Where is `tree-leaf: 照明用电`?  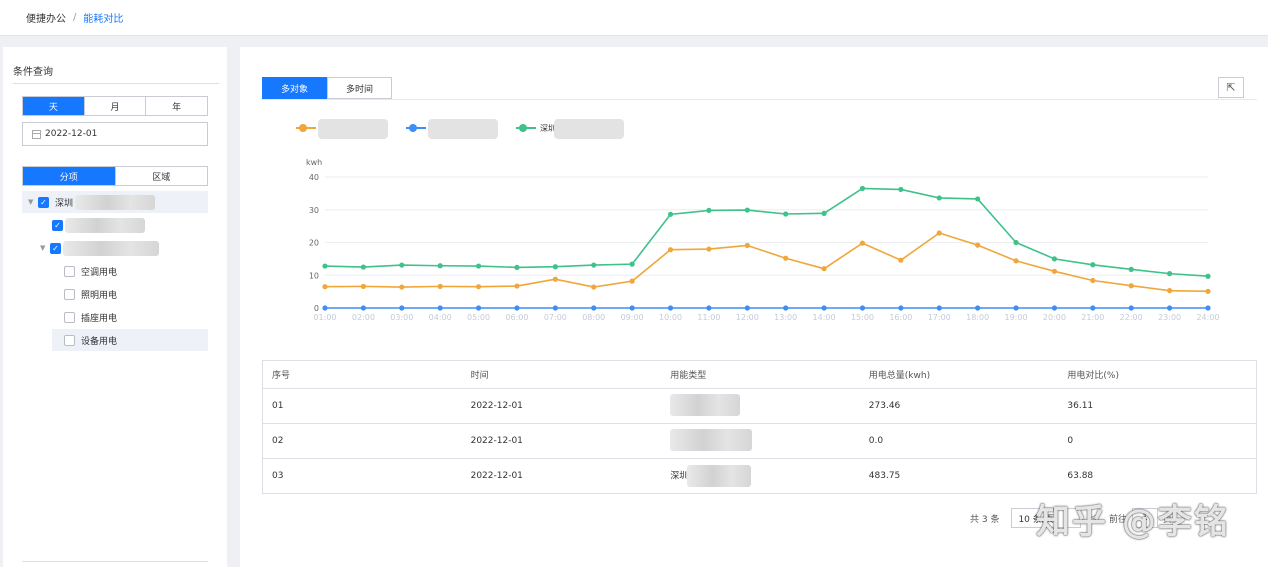 tree-leaf: 照明用电 is located at coordinates (90, 294).